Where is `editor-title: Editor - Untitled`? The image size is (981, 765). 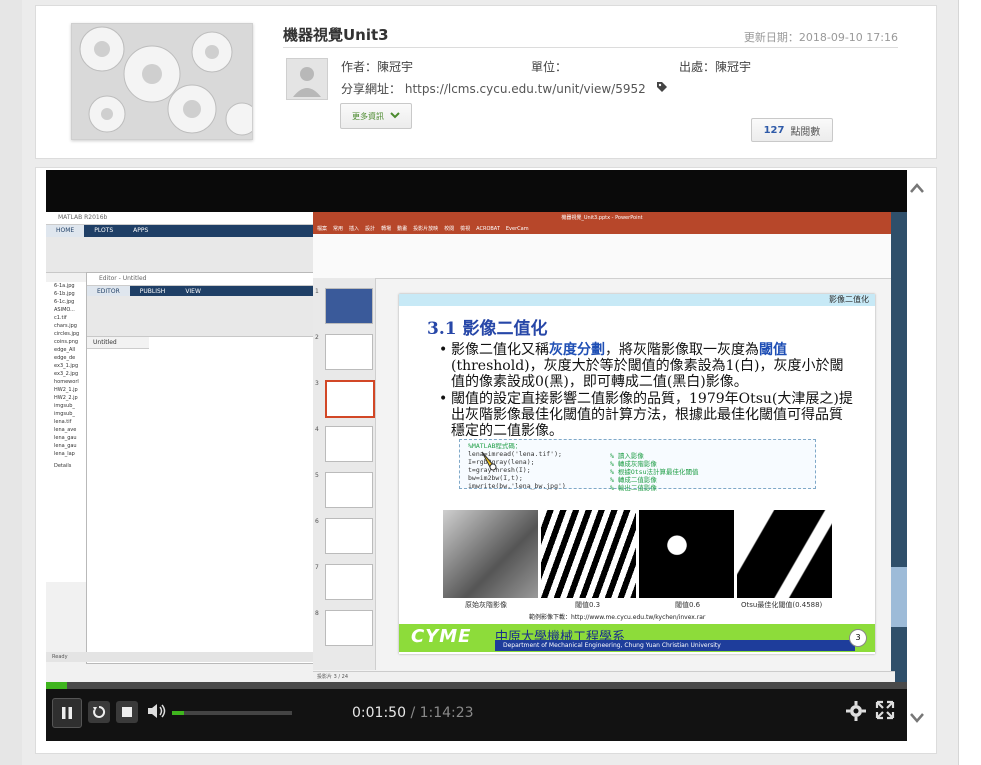
editor-title: Editor - Untitled is located at coordinates (200, 279).